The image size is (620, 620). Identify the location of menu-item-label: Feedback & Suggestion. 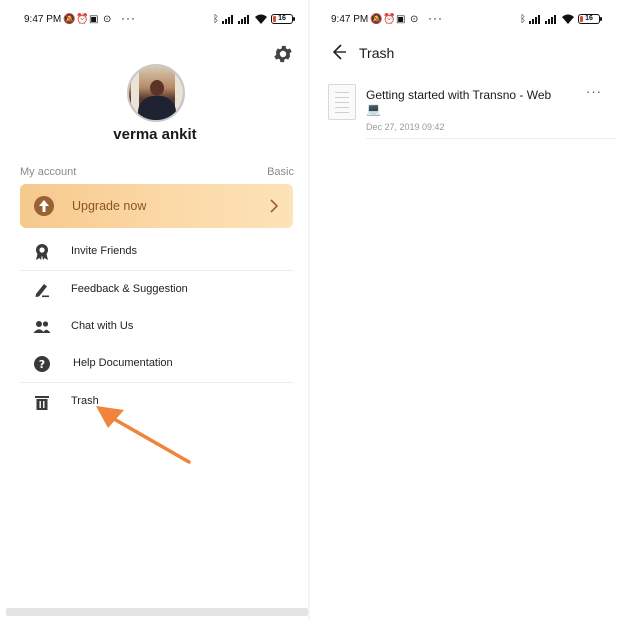
(129, 289).